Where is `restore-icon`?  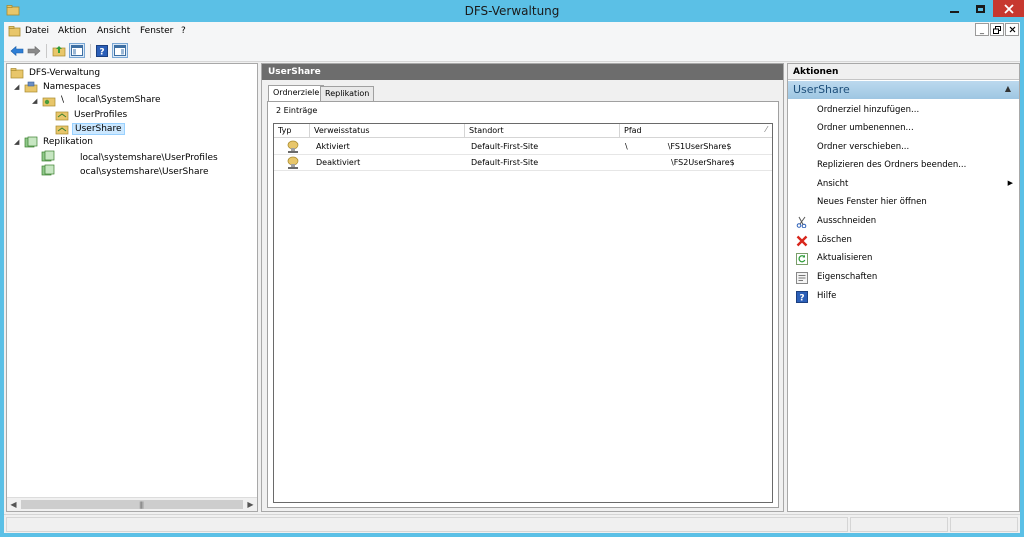 restore-icon is located at coordinates (997, 29).